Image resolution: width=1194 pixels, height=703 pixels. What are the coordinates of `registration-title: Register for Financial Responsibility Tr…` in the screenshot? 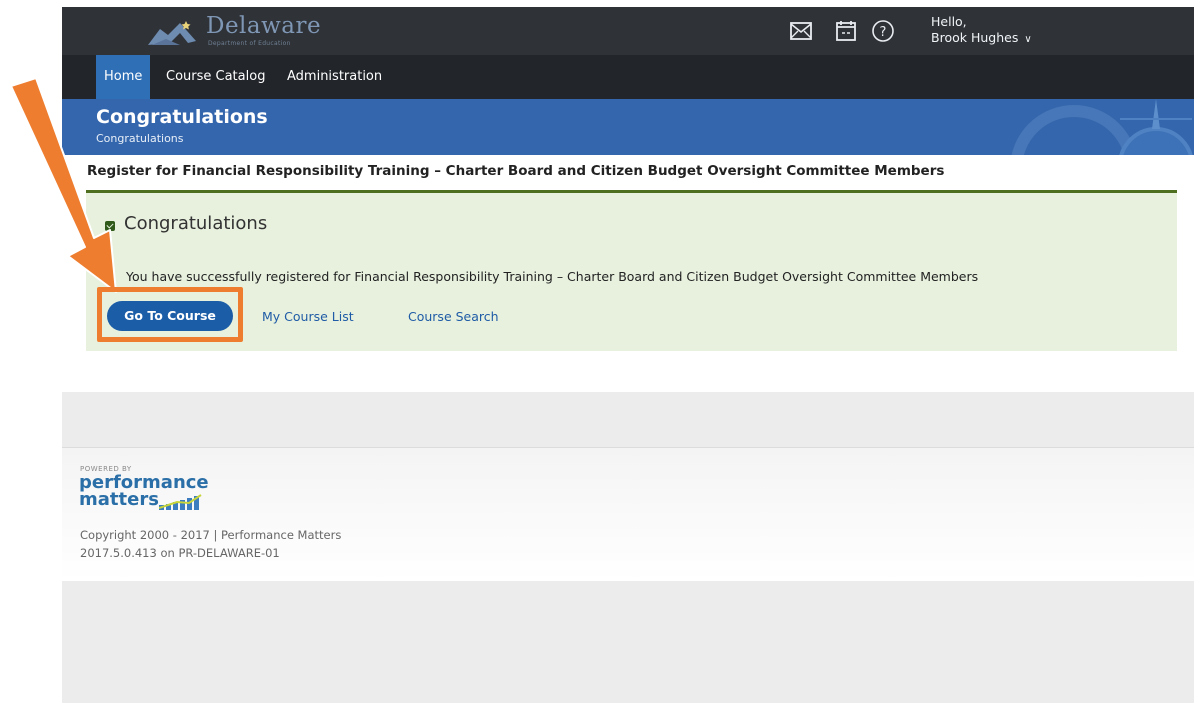 It's located at (516, 171).